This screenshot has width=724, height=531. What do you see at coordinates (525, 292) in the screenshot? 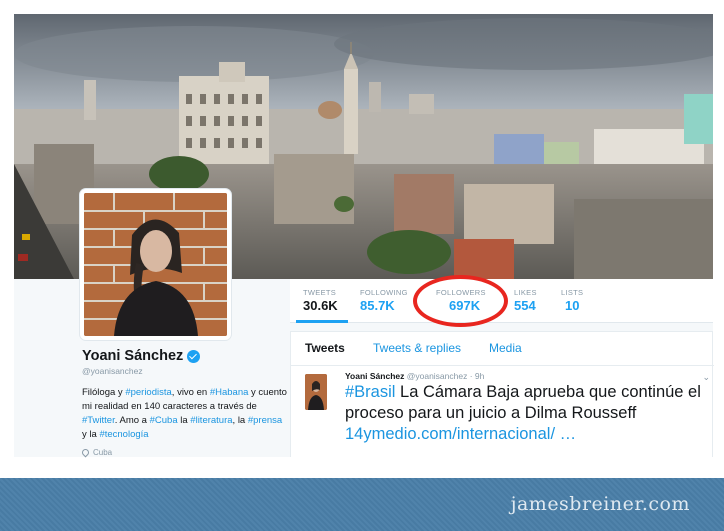
I see `stat-label: LIKES` at bounding box center [525, 292].